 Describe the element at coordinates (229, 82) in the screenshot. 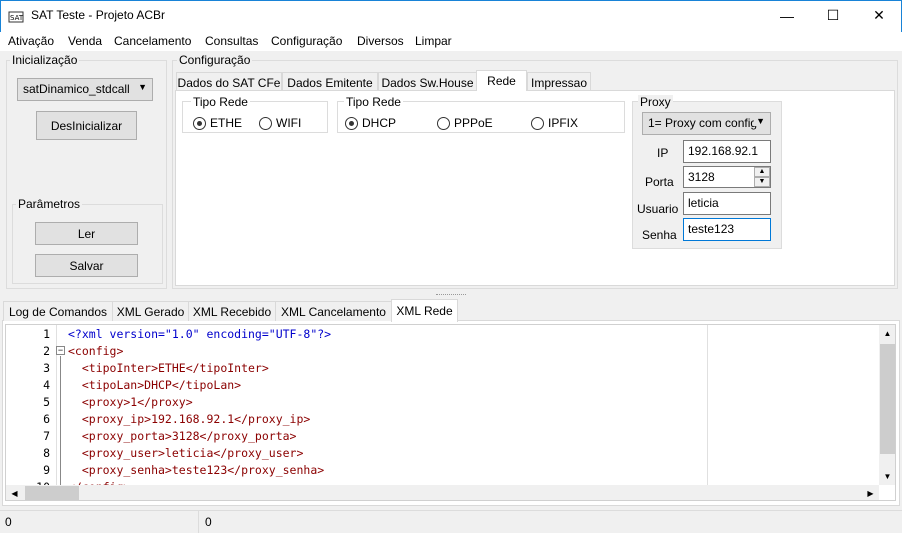

I see `tab-dados-sat: Dados do SAT CFe` at that location.